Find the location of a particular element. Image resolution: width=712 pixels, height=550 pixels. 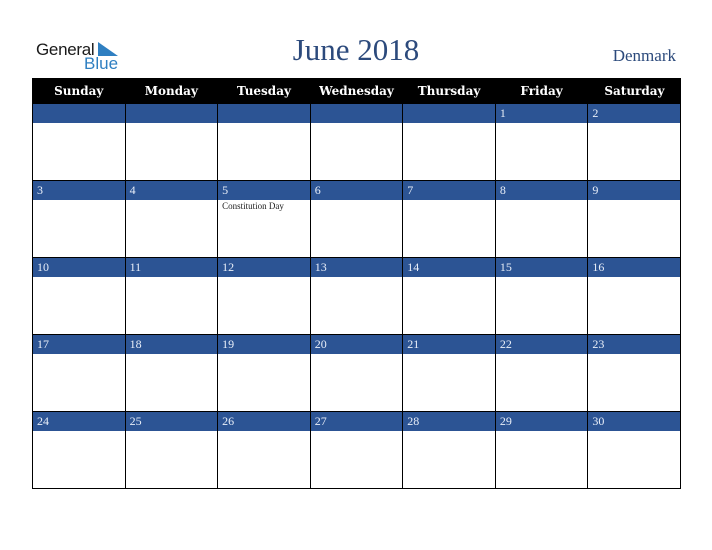

week-row: 17 18 19 20 21 22 23 is located at coordinates (356, 373).